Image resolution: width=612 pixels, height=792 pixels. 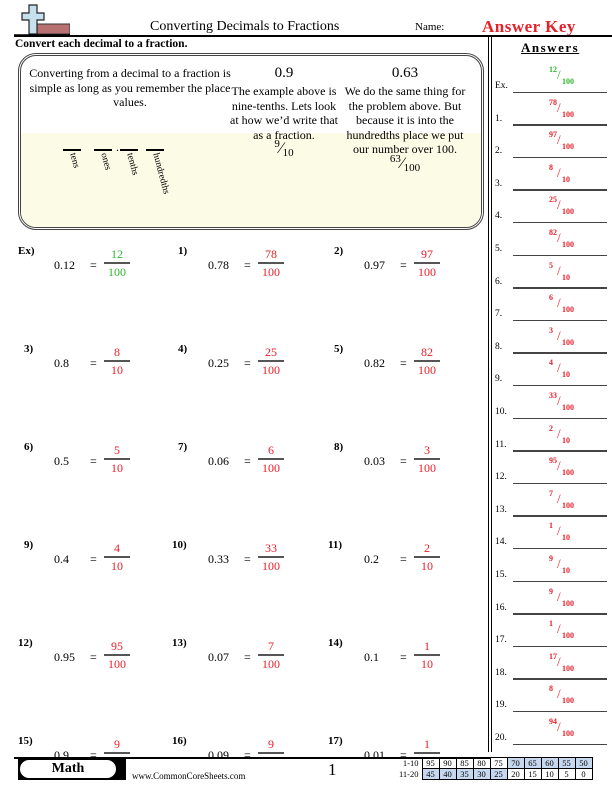 What do you see at coordinates (332, 769) in the screenshot?
I see `page-number: 1` at bounding box center [332, 769].